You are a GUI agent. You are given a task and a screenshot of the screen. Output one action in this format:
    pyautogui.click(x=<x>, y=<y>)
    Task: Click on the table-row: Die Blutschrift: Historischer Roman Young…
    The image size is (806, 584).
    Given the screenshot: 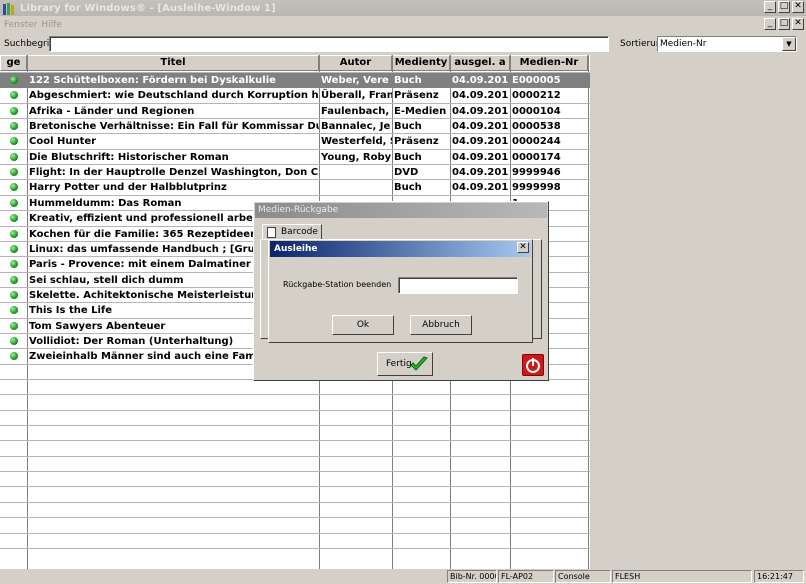 What is the action you would take?
    pyautogui.click(x=295, y=157)
    